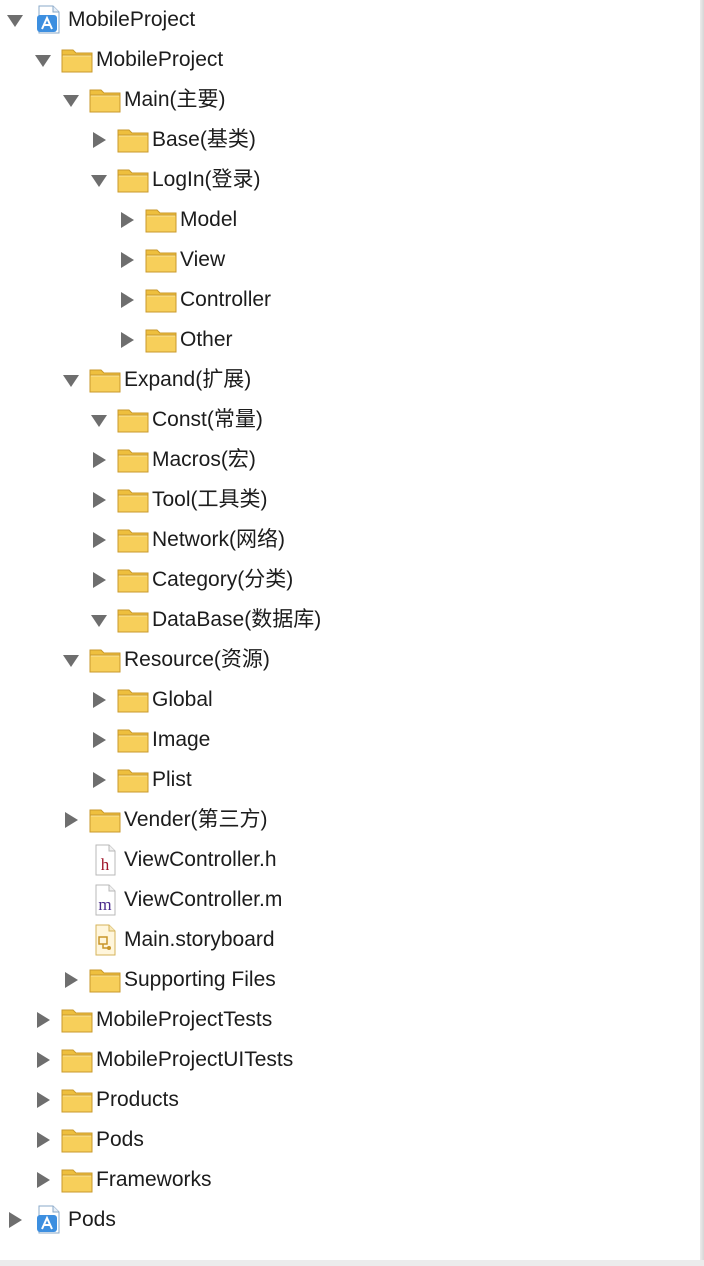  I want to click on tree-row-products: Products, so click(350, 1100).